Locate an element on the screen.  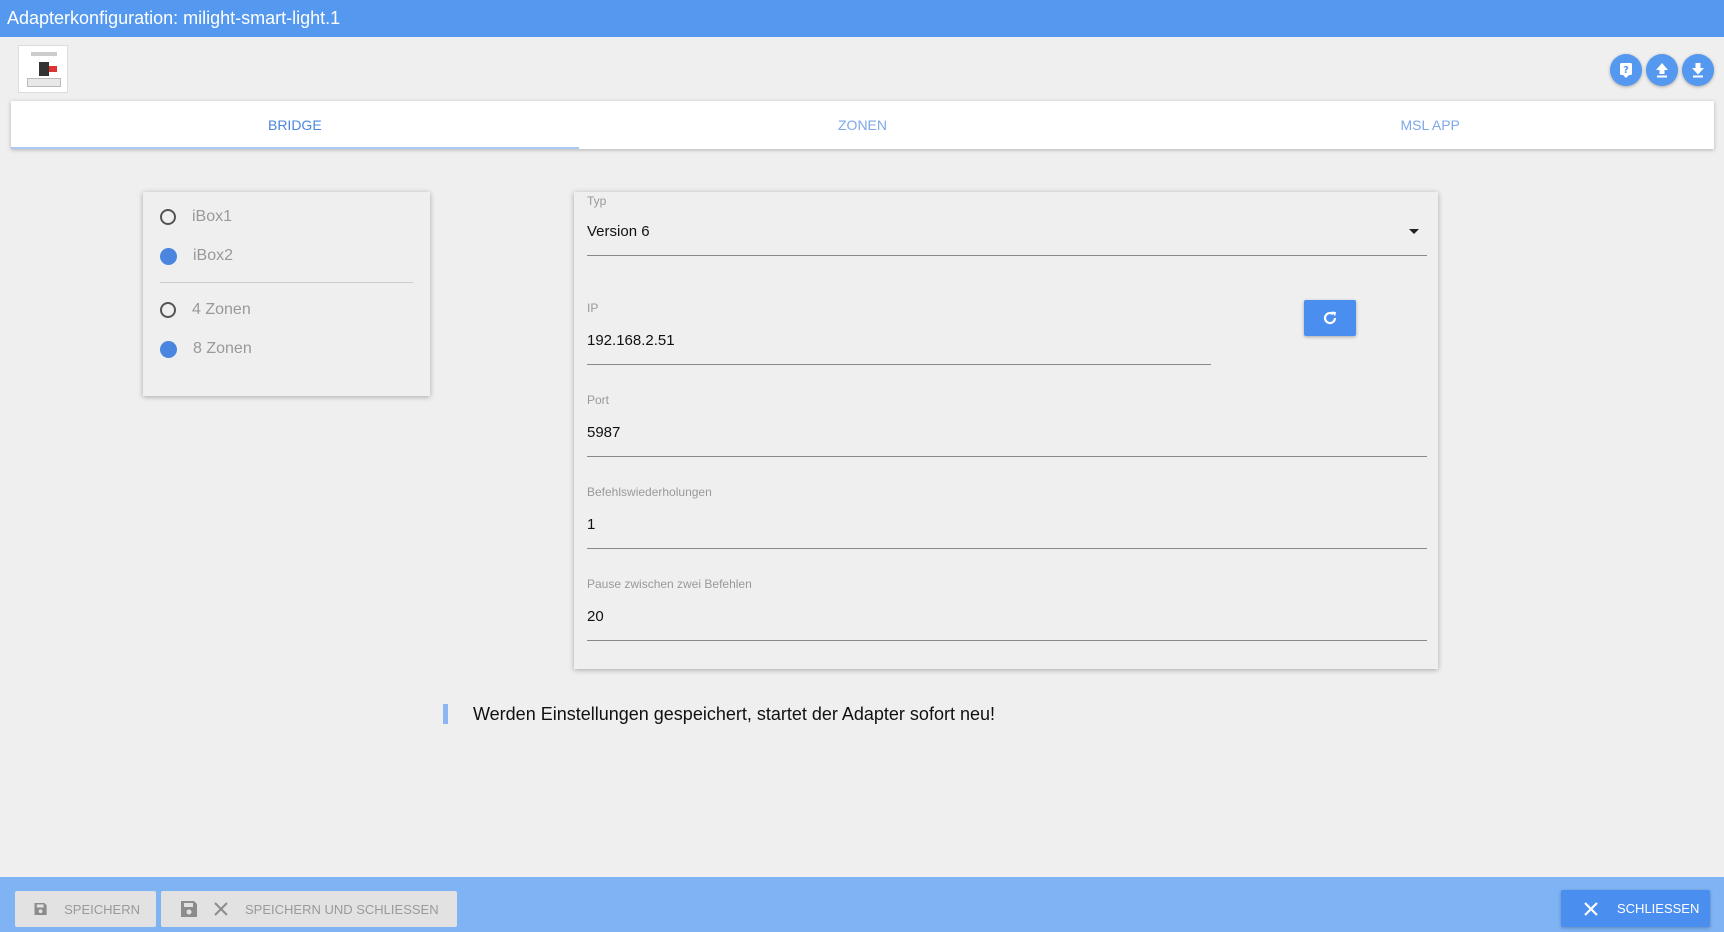
refresh-icon is located at coordinates (1330, 318).